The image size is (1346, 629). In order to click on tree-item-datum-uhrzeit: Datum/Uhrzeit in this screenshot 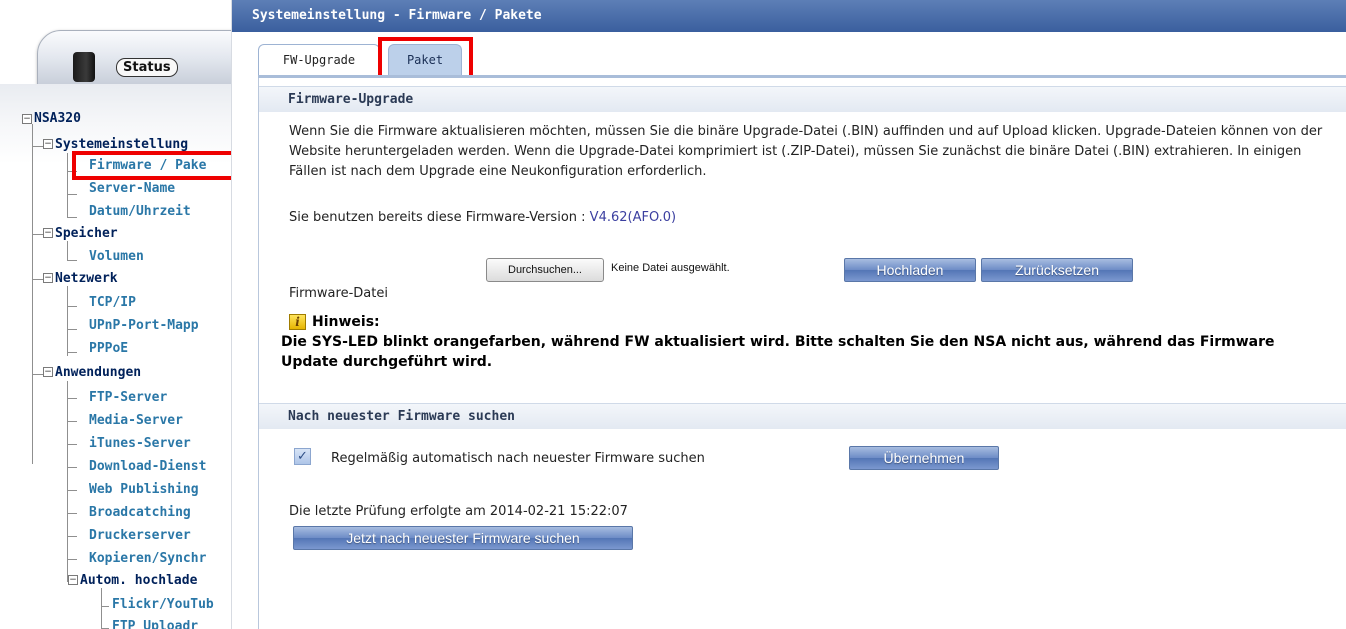, I will do `click(140, 212)`.